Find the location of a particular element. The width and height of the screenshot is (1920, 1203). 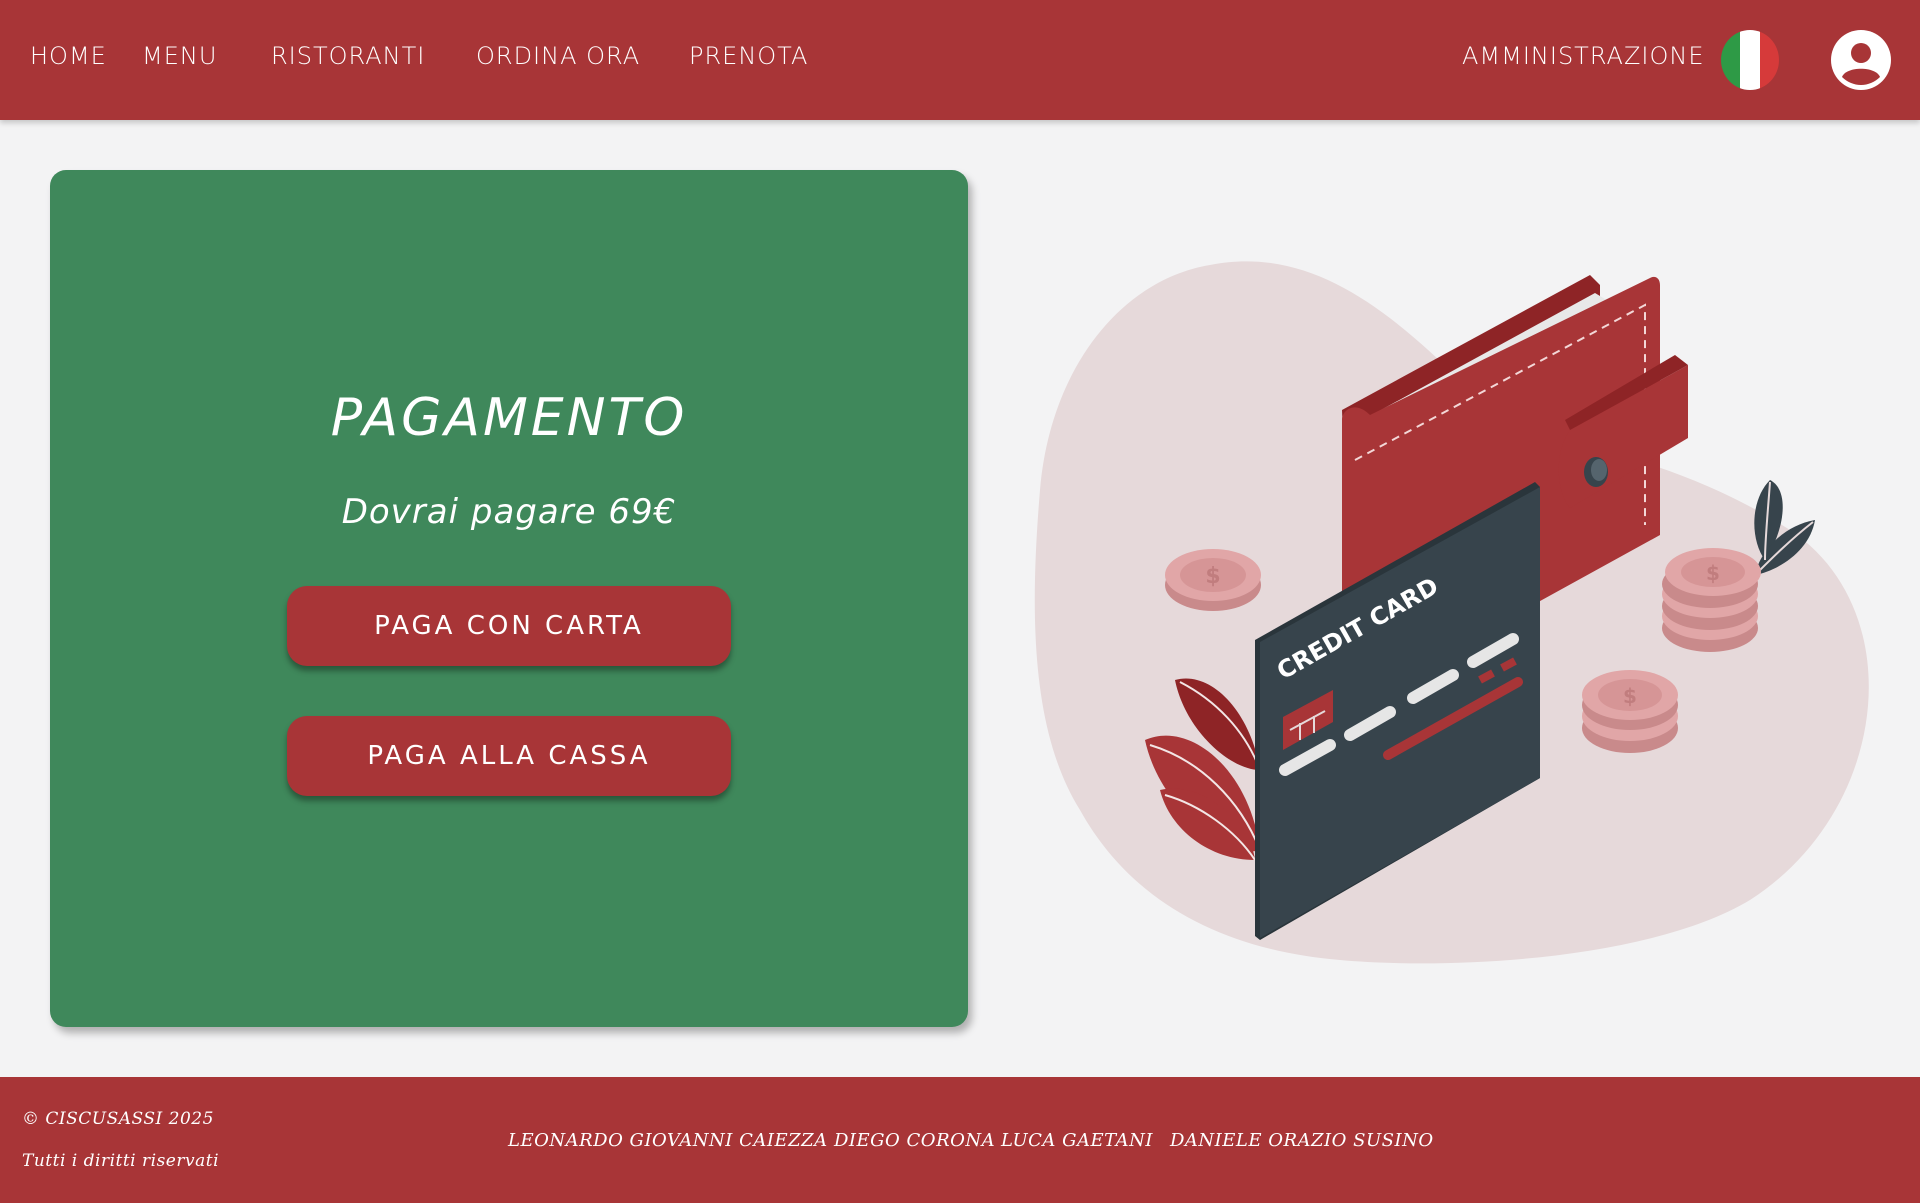

footer-author: DANIELE ORAZIO SUSINO is located at coordinates (1302, 1140).